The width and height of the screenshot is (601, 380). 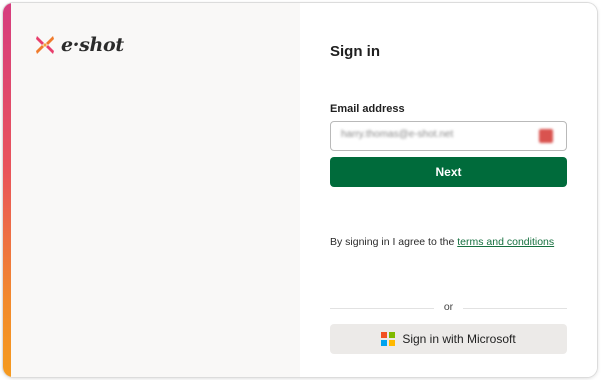 I want to click on ms-logo-green, so click(x=392, y=335).